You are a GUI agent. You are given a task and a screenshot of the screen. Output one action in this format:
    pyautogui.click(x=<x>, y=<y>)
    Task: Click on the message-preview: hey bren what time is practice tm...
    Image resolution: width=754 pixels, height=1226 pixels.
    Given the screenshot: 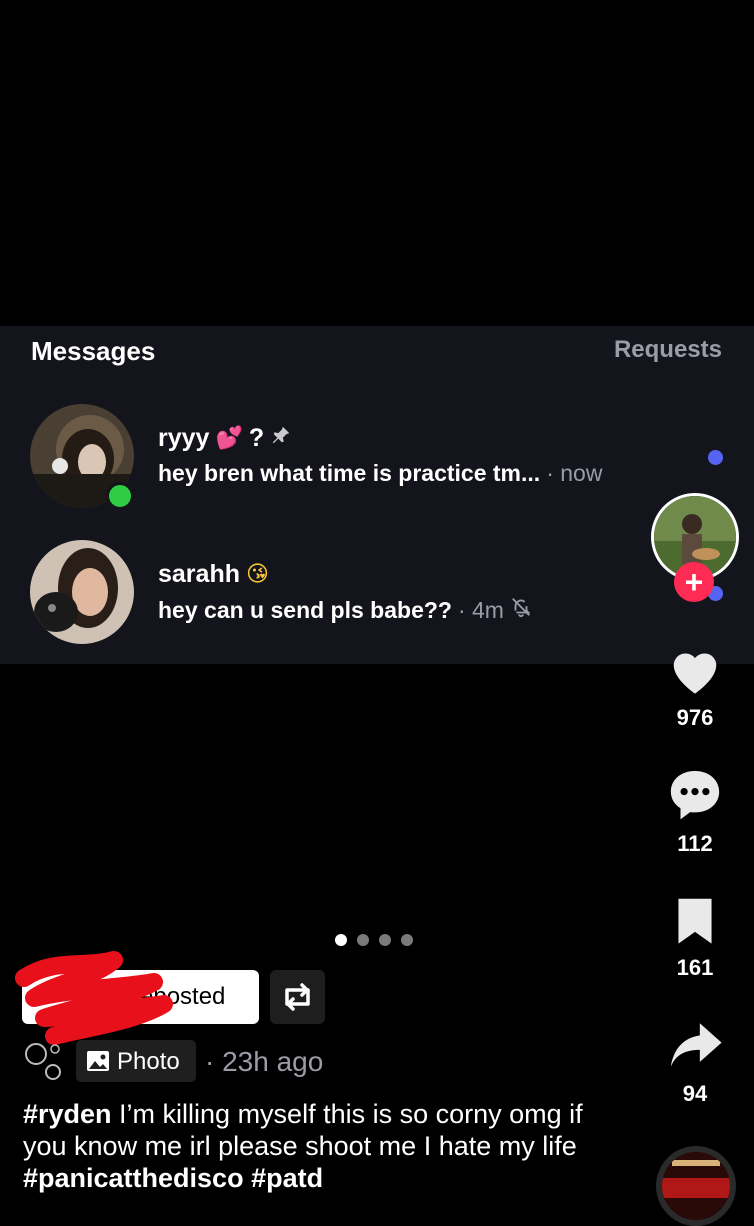 What is the action you would take?
    pyautogui.click(x=349, y=473)
    